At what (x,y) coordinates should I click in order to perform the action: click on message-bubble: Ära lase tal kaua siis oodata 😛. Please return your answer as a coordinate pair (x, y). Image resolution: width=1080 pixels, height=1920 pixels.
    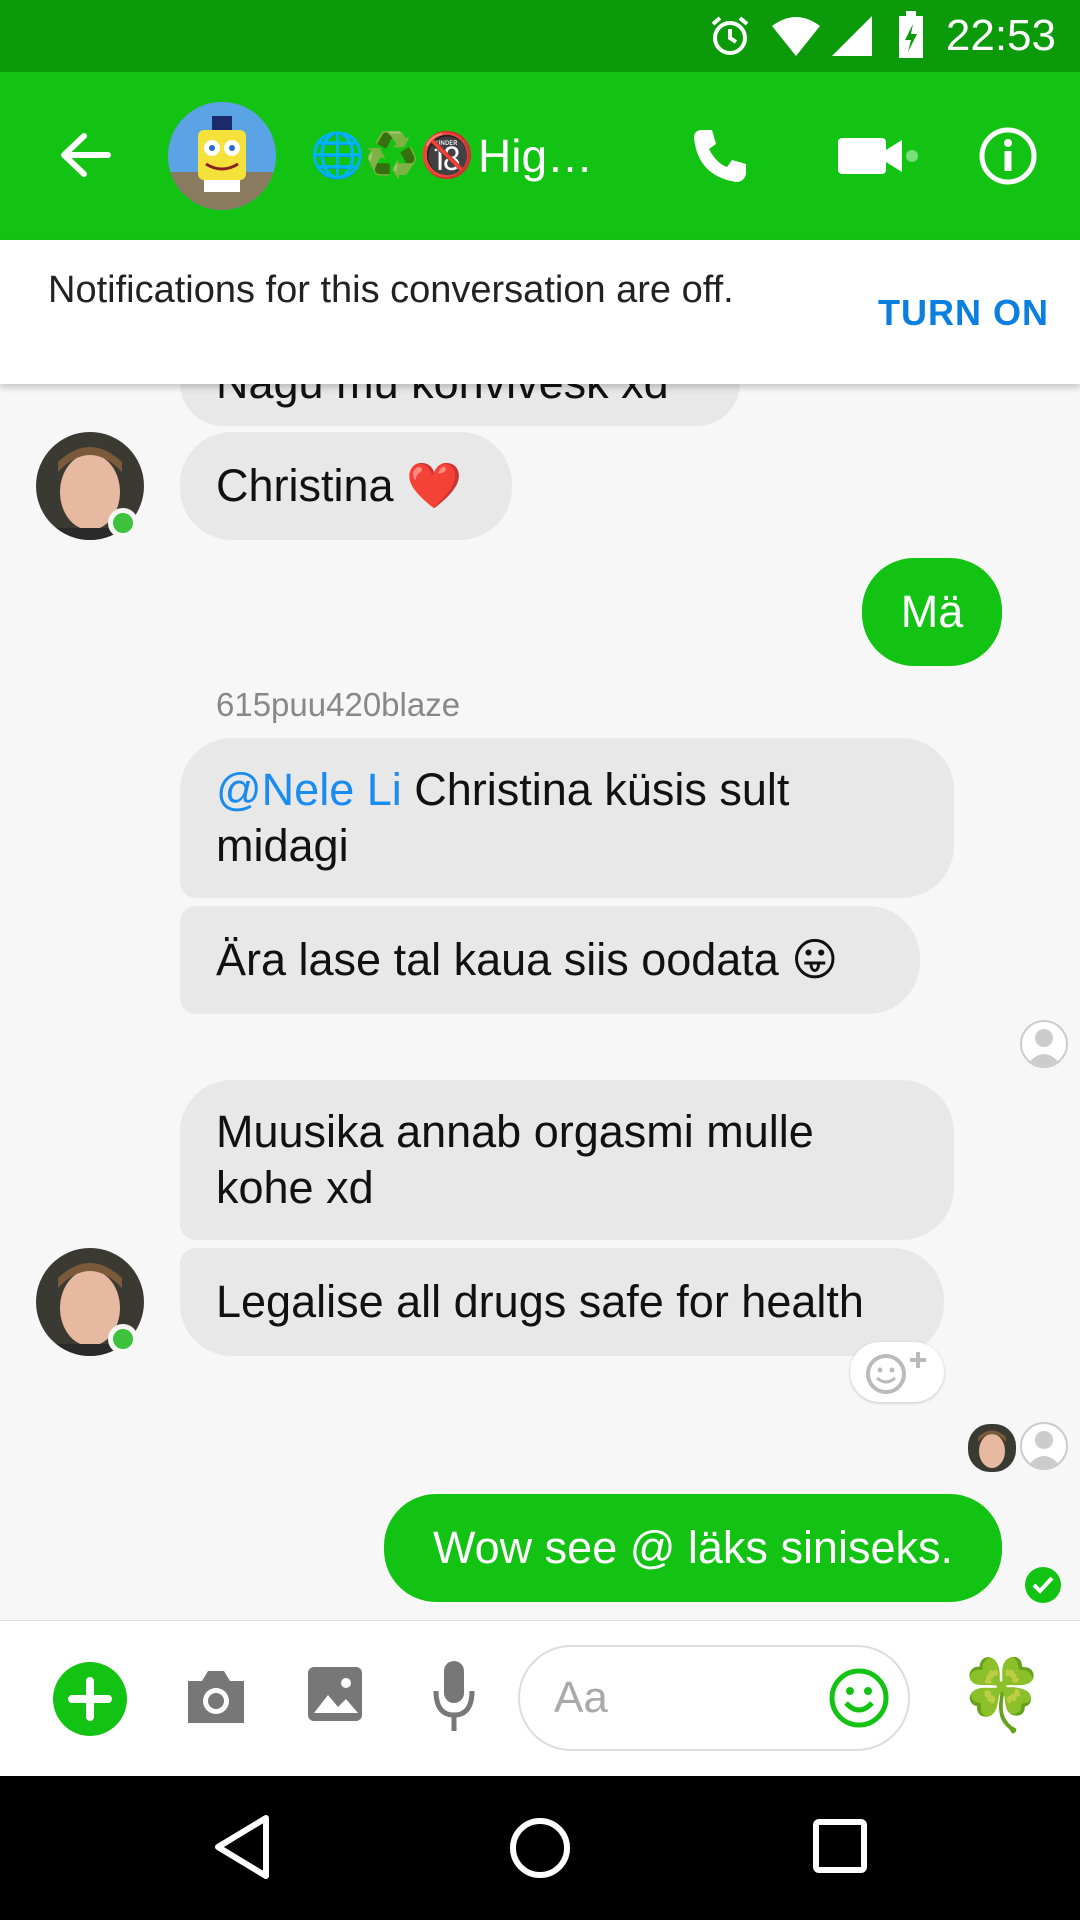
    Looking at the image, I should click on (550, 960).